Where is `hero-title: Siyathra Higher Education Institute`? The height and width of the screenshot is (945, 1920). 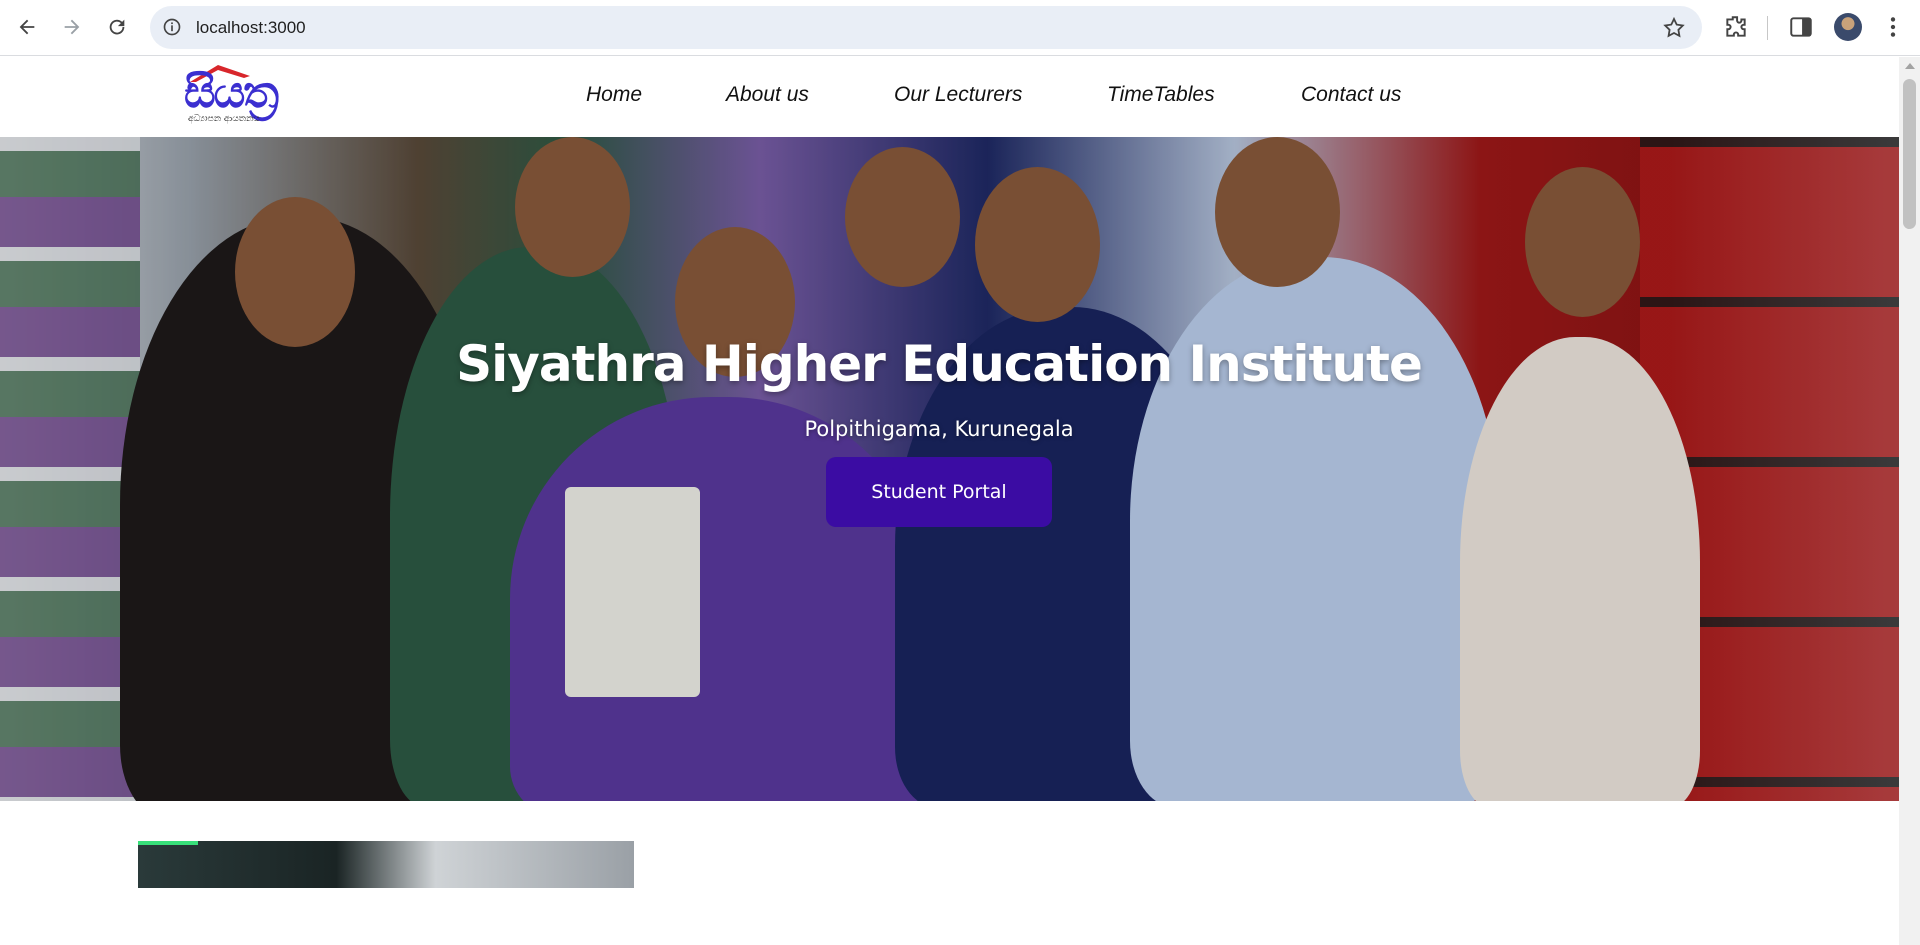
hero-title: Siyathra Higher Education Institute is located at coordinates (939, 364).